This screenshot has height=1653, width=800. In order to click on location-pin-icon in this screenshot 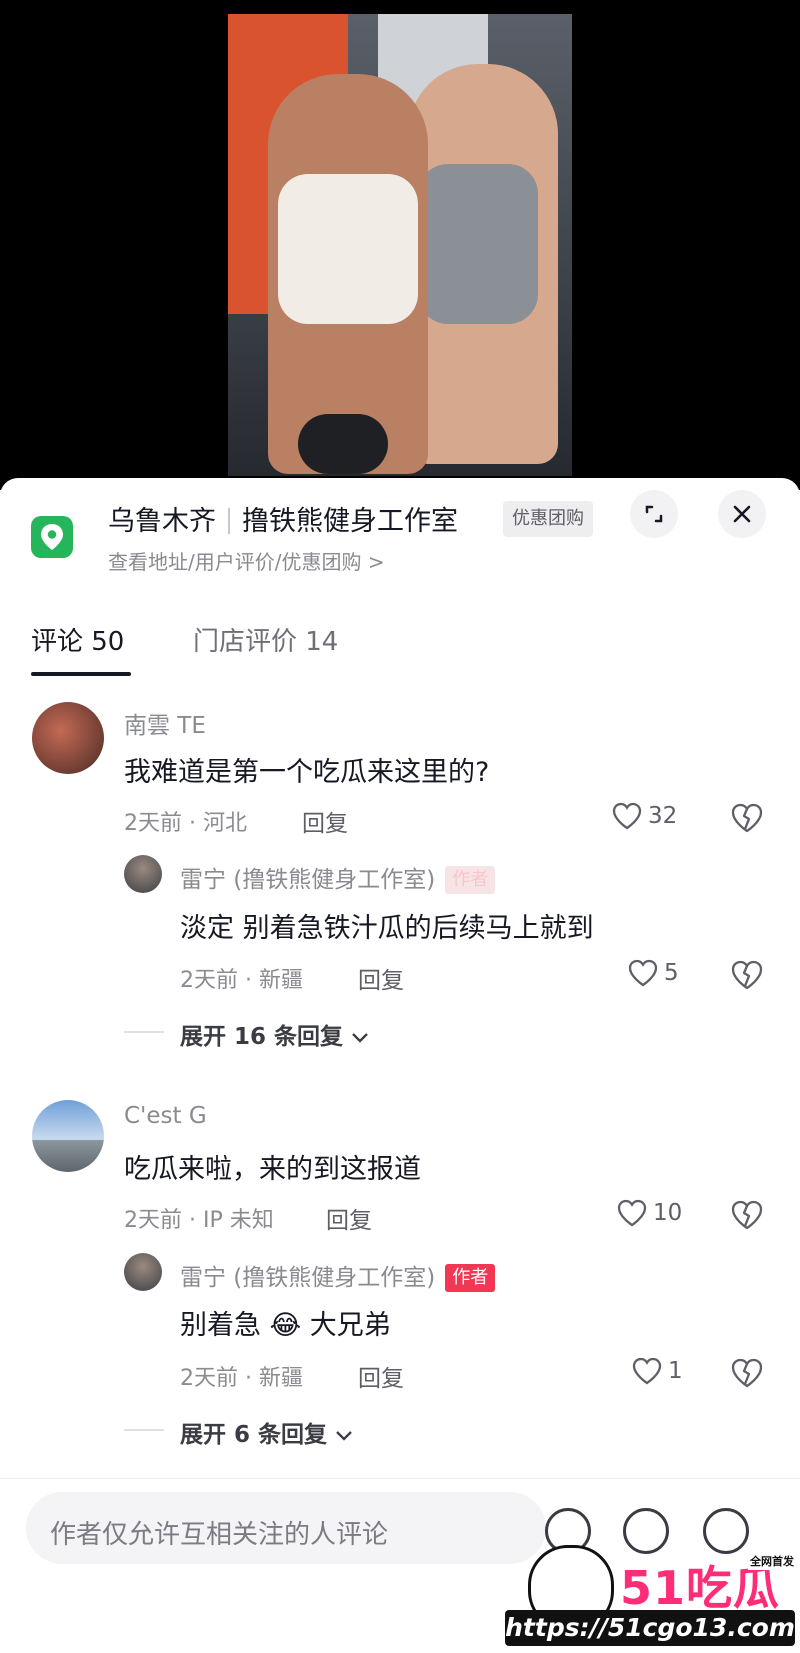, I will do `click(52, 537)`.